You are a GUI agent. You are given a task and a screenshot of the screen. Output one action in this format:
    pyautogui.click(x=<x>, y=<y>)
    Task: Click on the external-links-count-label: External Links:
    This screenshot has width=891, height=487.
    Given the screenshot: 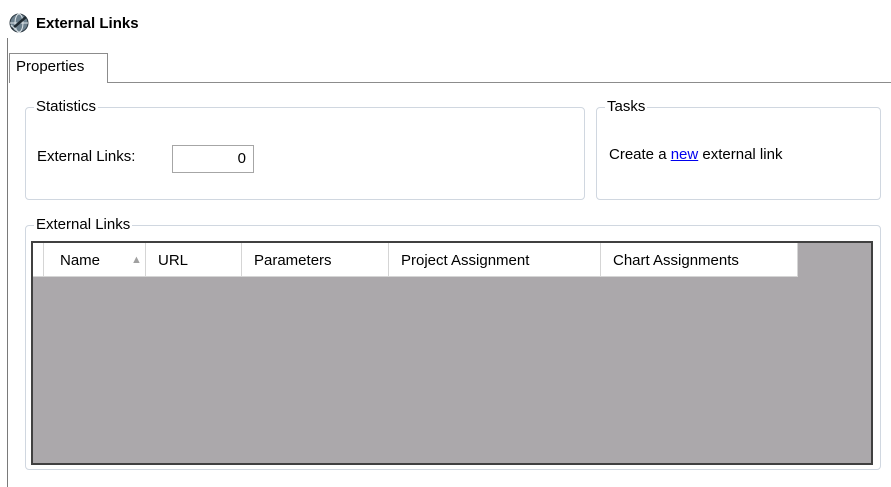 What is the action you would take?
    pyautogui.click(x=86, y=156)
    